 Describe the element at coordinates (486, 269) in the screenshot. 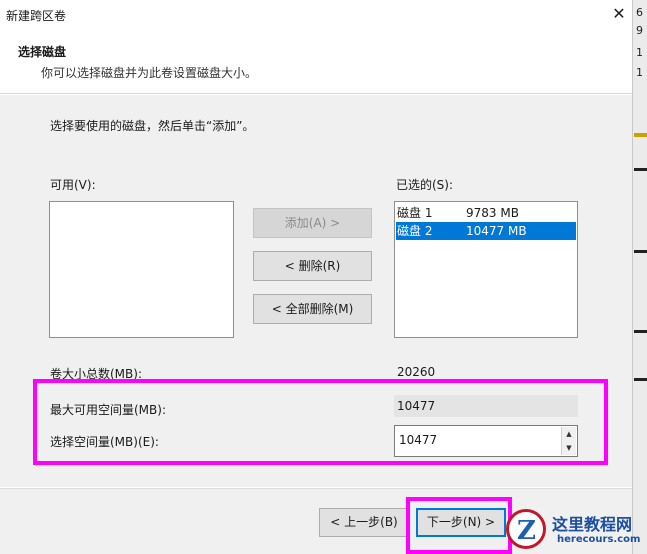

I see `selected-disks-list: 磁盘 1 9783 MB 磁盘 2 10477 MB` at that location.